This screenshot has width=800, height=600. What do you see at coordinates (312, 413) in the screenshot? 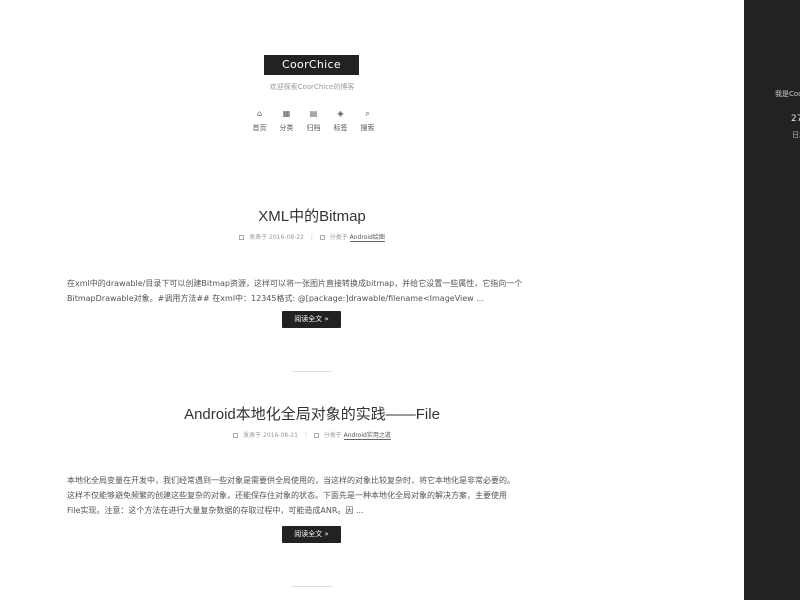
I see `post-title: Android本地化全局对象的实践——File` at bounding box center [312, 413].